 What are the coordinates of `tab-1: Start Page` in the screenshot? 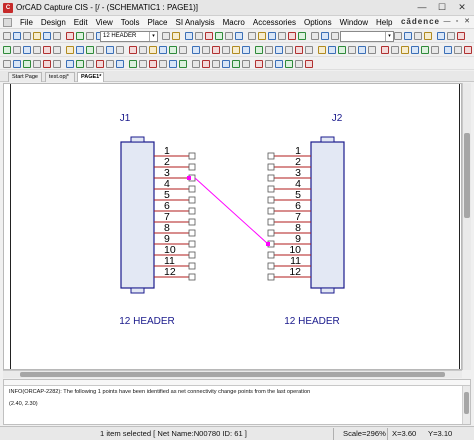 It's located at (25, 77).